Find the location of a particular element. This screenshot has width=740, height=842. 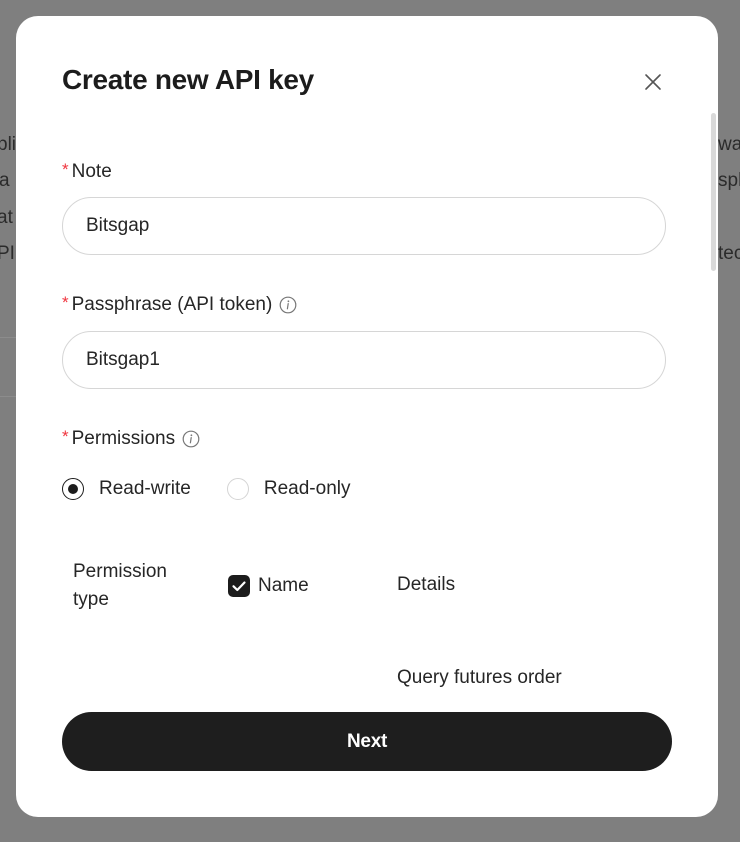

background-text: sph is located at coordinates (729, 180).